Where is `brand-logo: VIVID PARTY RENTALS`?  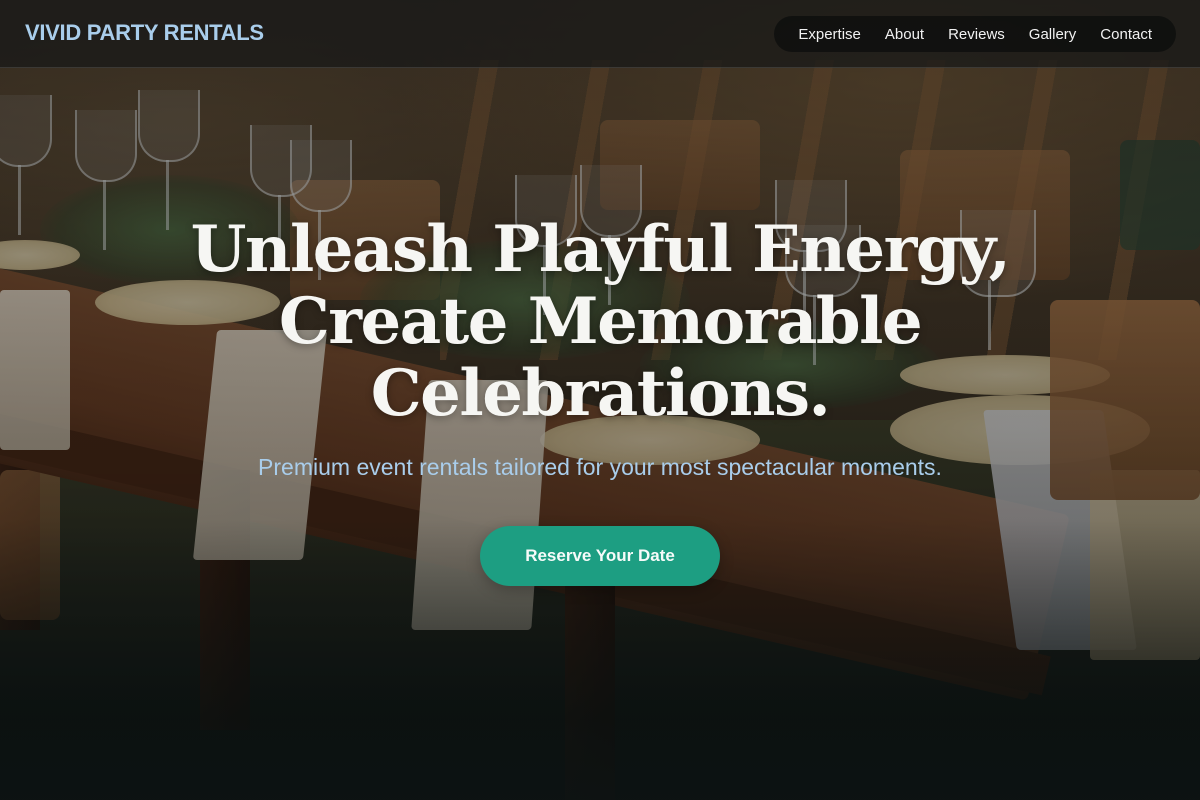
brand-logo: VIVID PARTY RENTALS is located at coordinates (144, 33).